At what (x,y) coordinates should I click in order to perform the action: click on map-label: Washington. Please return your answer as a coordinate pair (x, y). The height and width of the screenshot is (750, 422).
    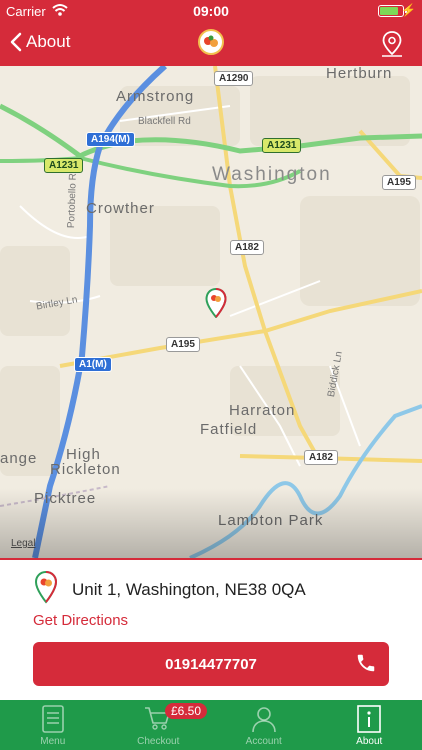
    Looking at the image, I should click on (272, 174).